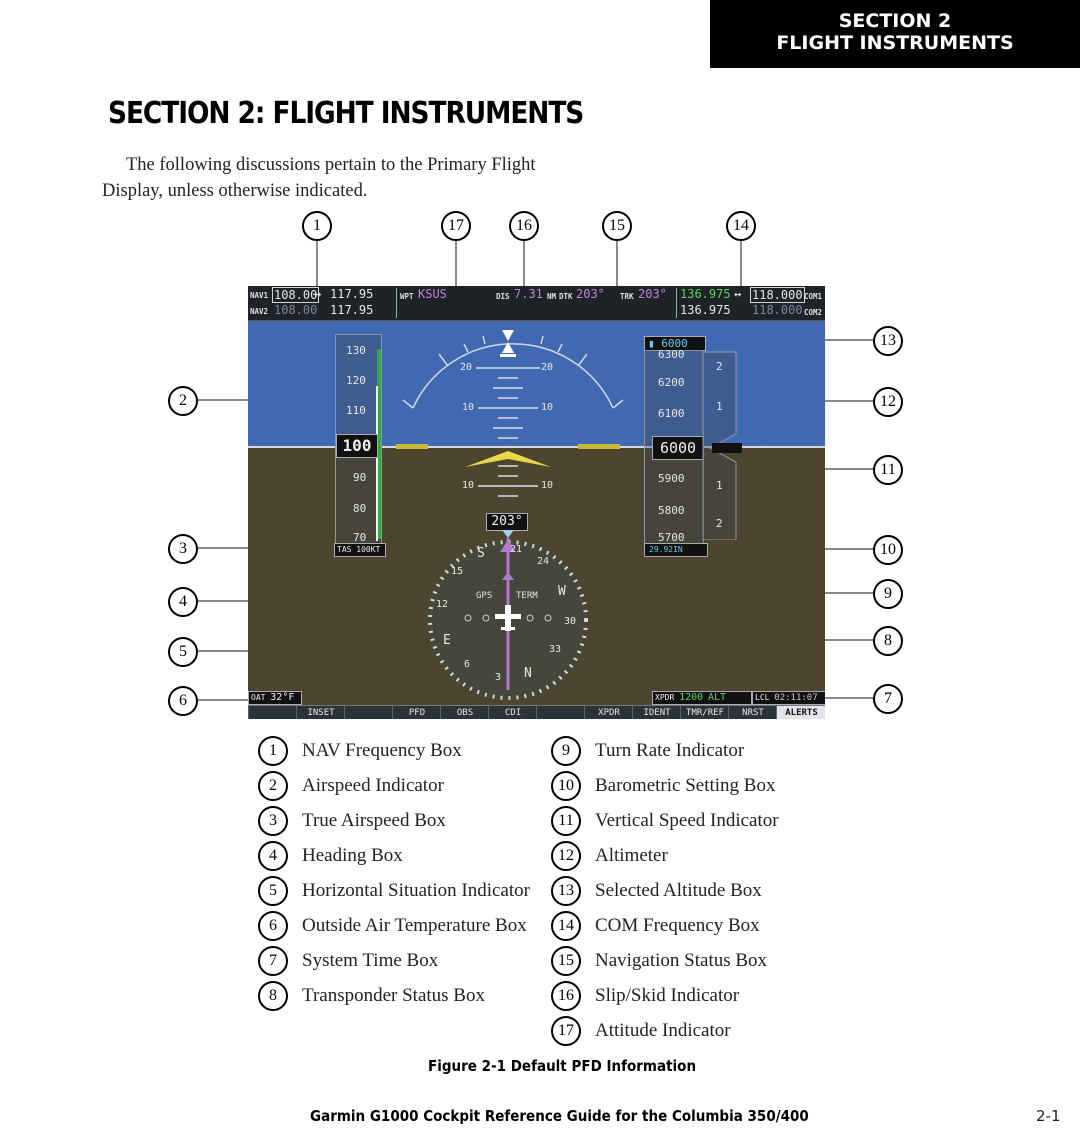 This screenshot has width=1080, height=1147. Describe the element at coordinates (617, 226) in the screenshot. I see `callout-15: 15` at that location.